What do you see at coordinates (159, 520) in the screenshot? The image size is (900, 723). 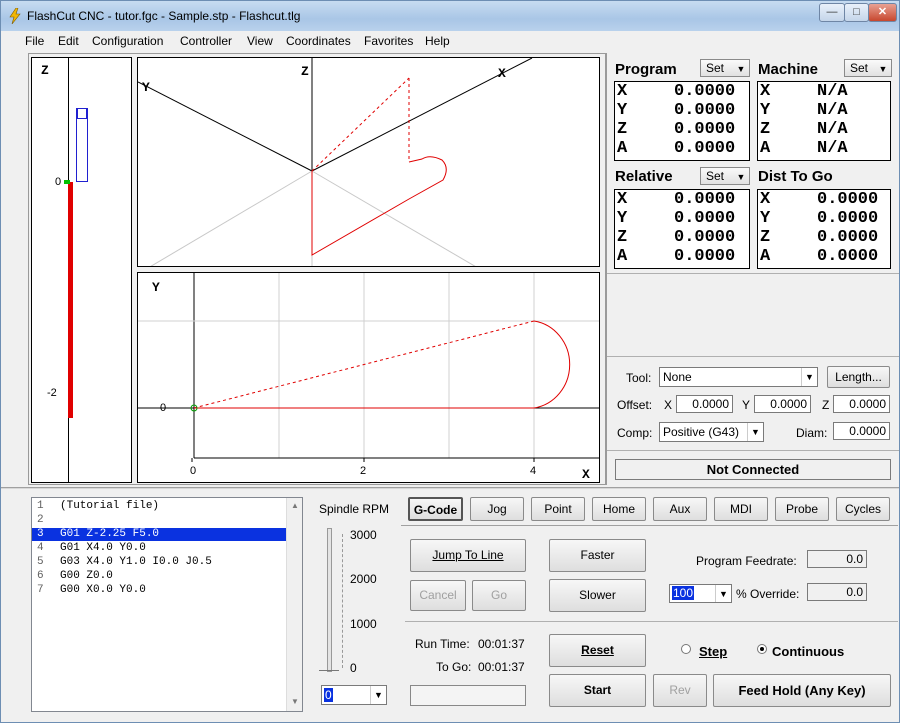 I see `gcode-line-2: 2` at bounding box center [159, 520].